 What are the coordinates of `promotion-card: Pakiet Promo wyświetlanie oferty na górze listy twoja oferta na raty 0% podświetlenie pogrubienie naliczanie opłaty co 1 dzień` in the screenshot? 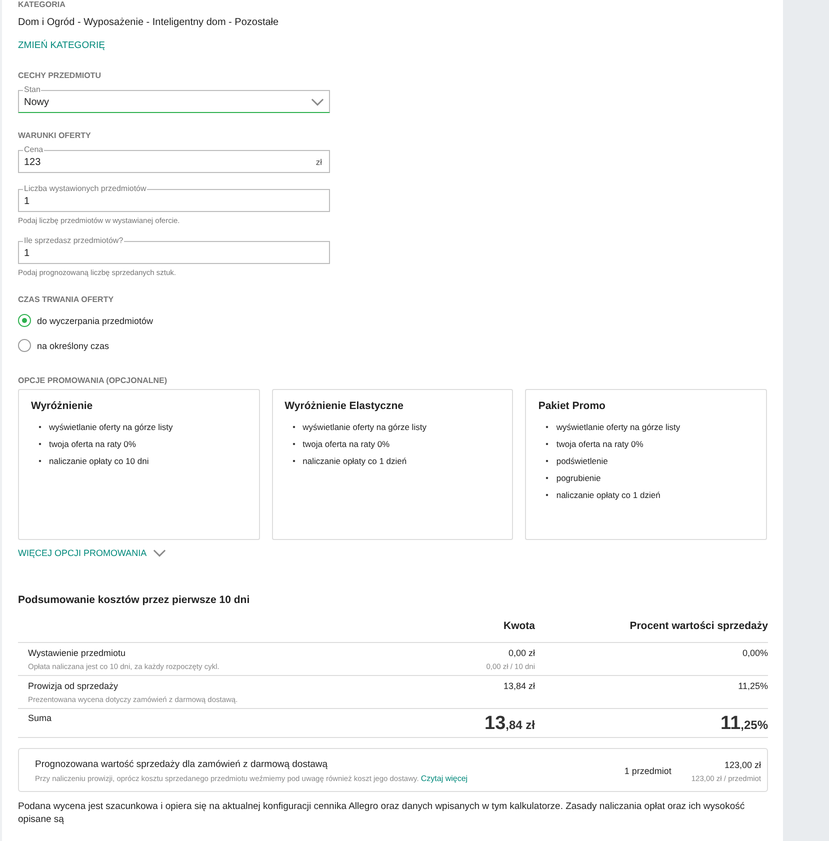 It's located at (646, 464).